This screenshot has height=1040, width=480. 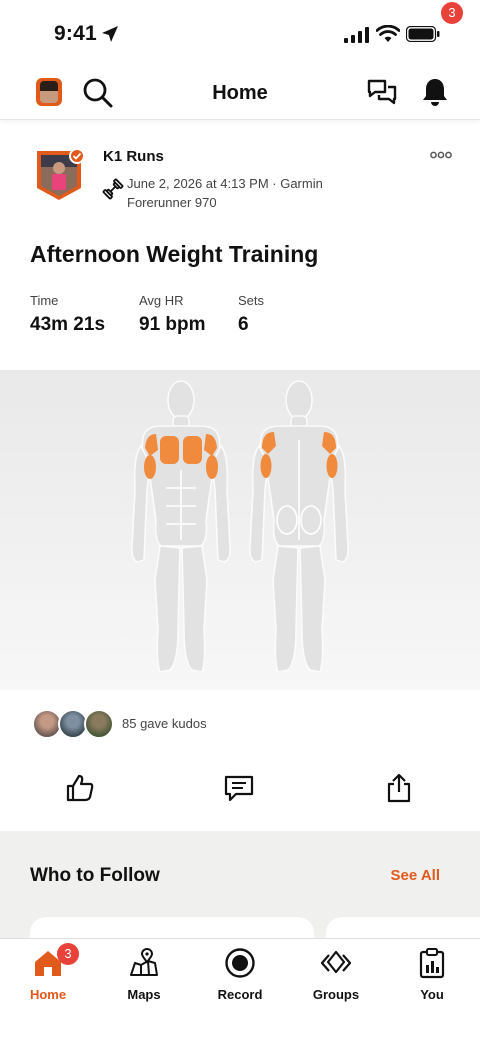 I want to click on stat-sets: Sets 6, so click(x=251, y=314).